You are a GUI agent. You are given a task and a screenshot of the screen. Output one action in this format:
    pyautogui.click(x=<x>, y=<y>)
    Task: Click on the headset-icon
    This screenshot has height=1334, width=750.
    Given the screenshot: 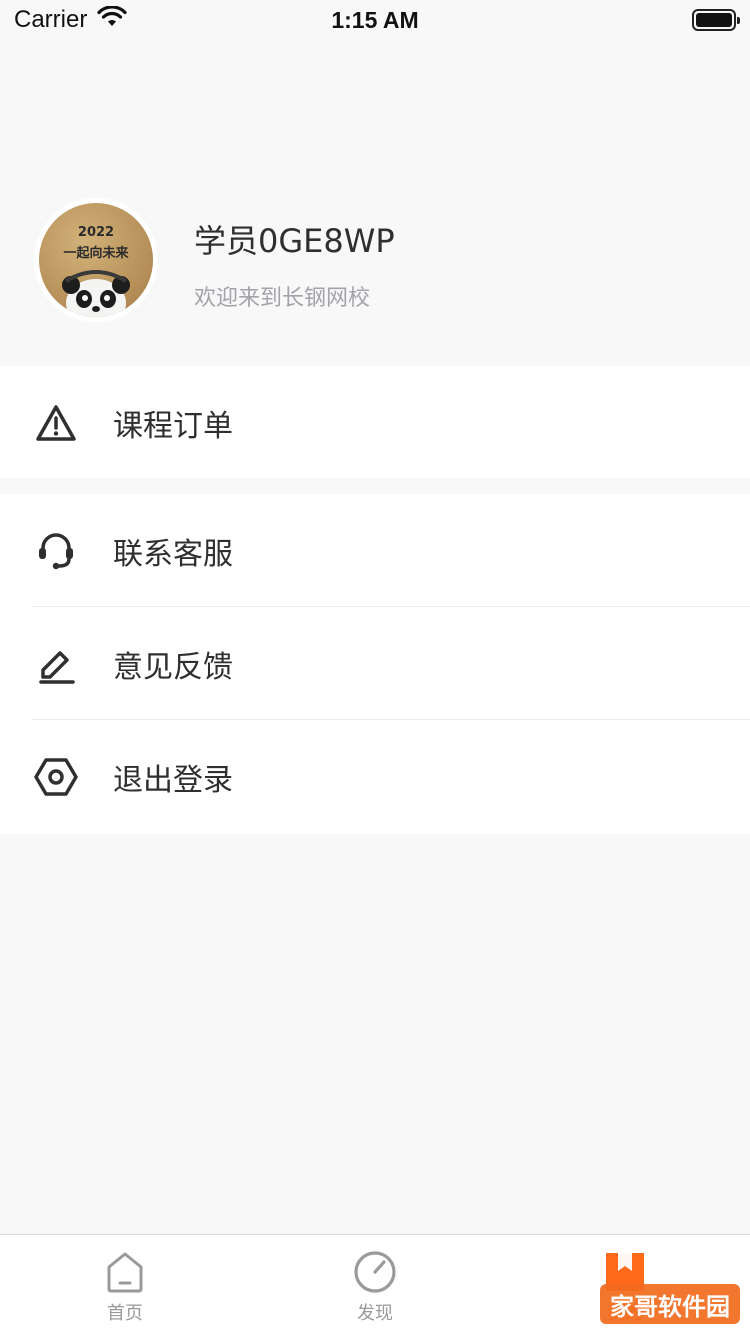 What is the action you would take?
    pyautogui.click(x=56, y=551)
    